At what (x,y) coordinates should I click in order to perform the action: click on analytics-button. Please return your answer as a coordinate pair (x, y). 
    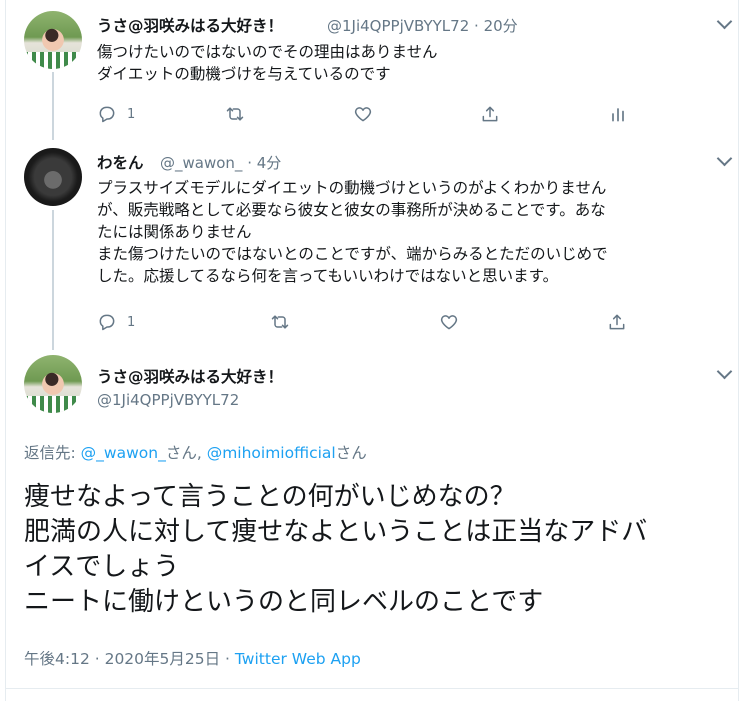
    Looking at the image, I should click on (618, 114).